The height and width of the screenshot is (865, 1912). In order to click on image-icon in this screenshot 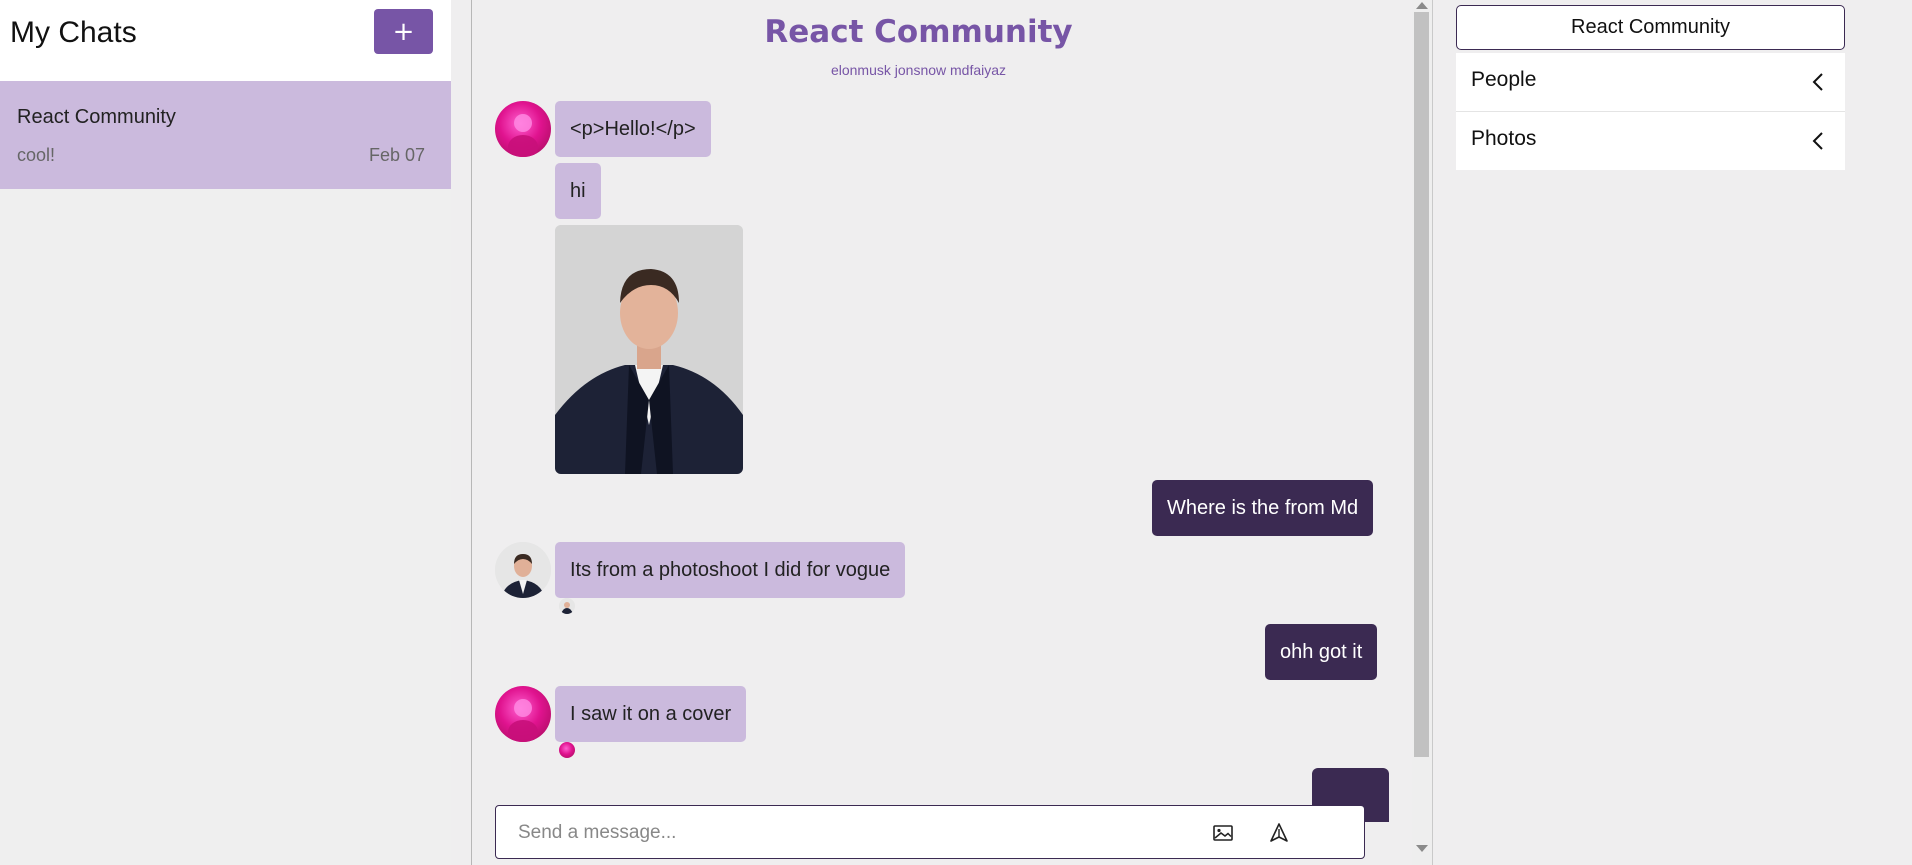, I will do `click(1223, 833)`.